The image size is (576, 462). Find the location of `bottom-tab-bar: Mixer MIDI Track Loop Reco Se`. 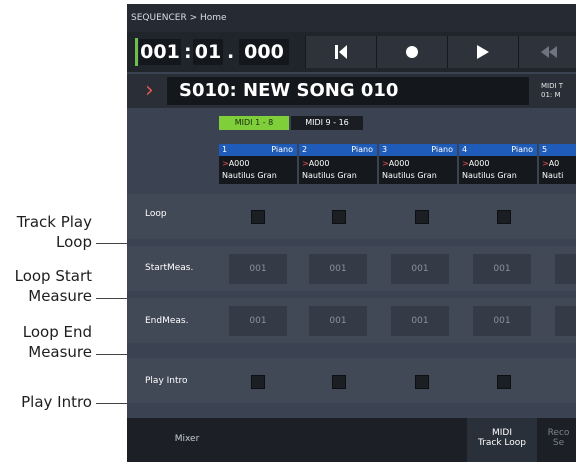

bottom-tab-bar: Mixer MIDI Track Loop Reco Se is located at coordinates (351, 440).